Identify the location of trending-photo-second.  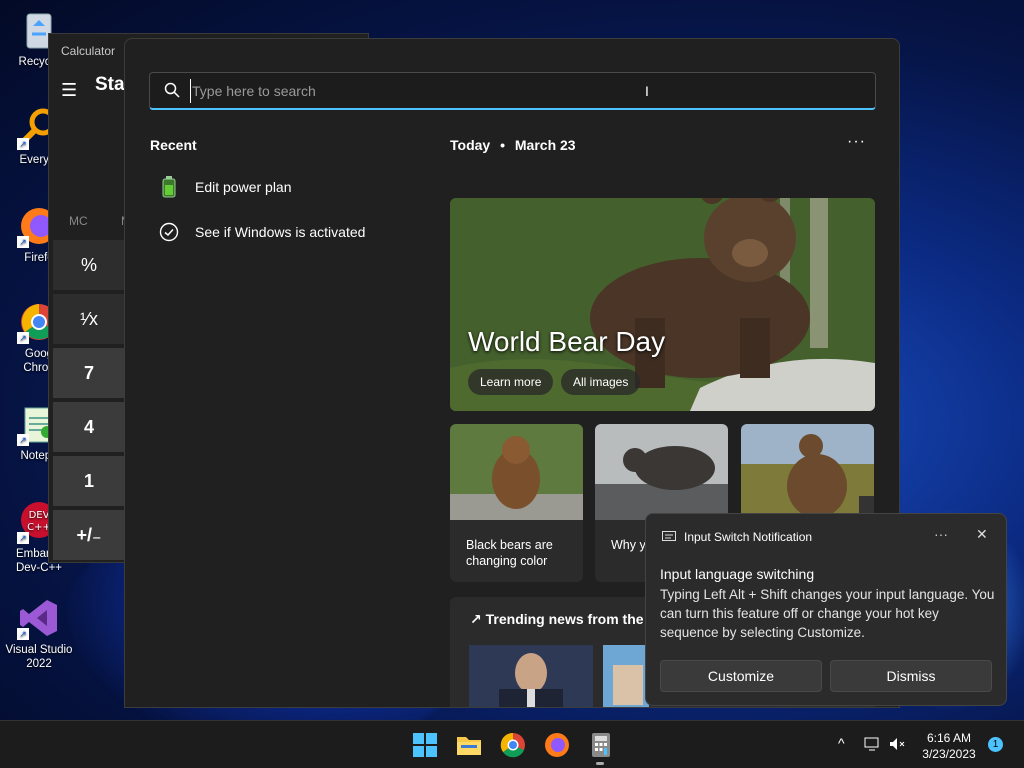
(626, 673).